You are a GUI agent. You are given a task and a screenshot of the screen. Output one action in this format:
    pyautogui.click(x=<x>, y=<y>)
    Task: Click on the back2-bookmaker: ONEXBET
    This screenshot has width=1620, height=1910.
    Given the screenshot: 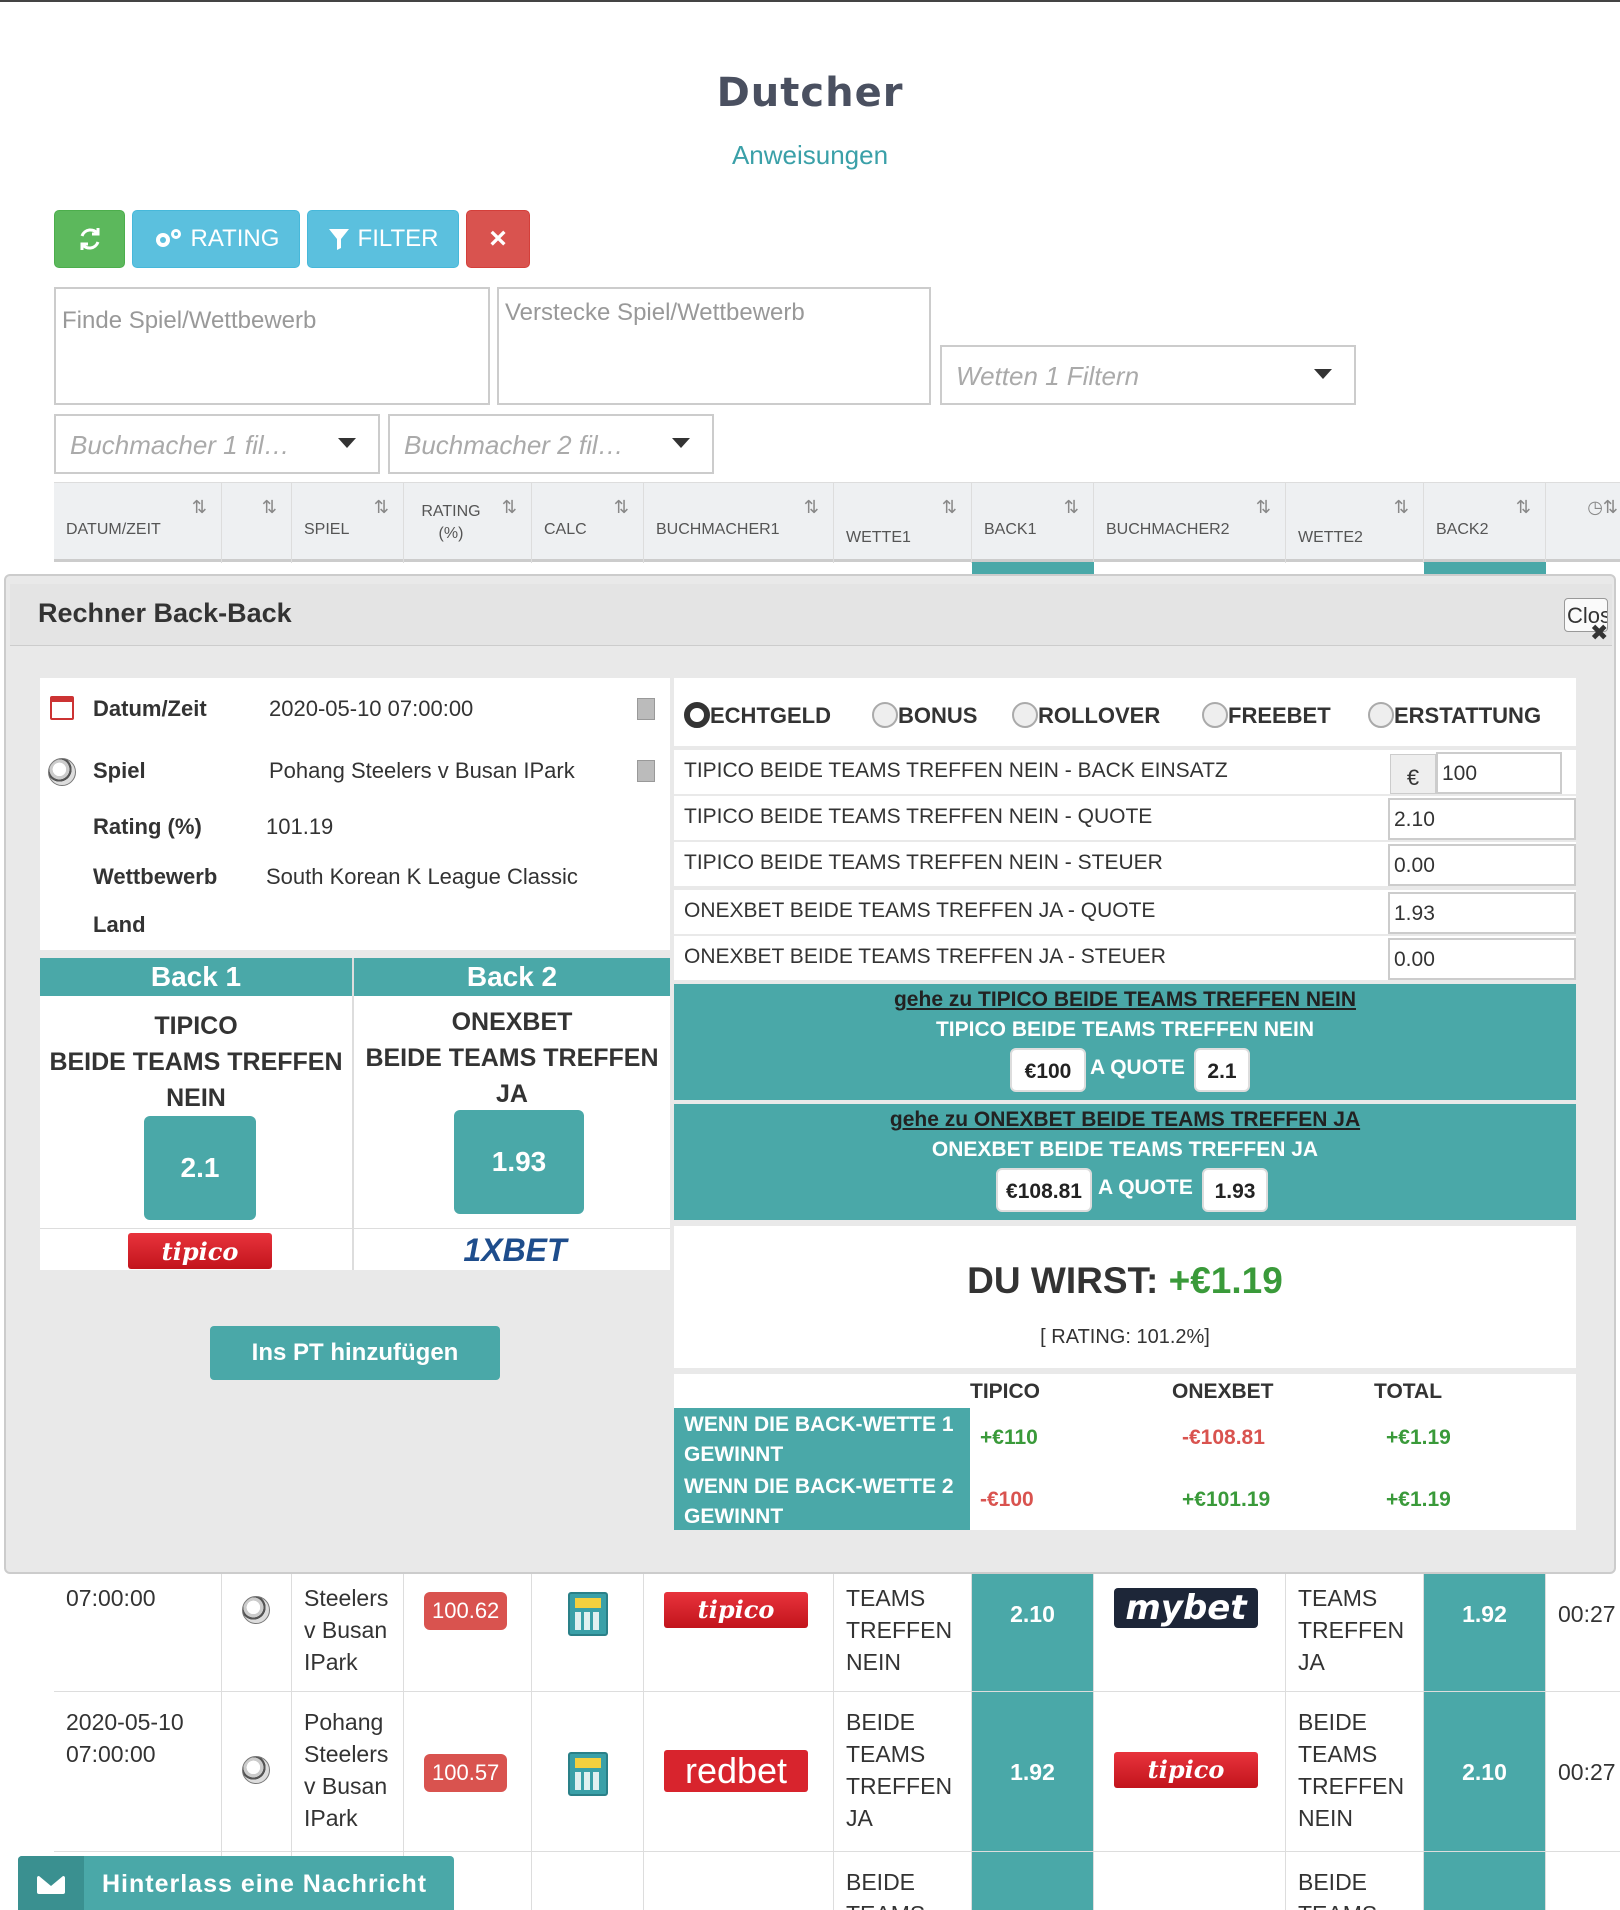 What is the action you would take?
    pyautogui.click(x=512, y=1022)
    